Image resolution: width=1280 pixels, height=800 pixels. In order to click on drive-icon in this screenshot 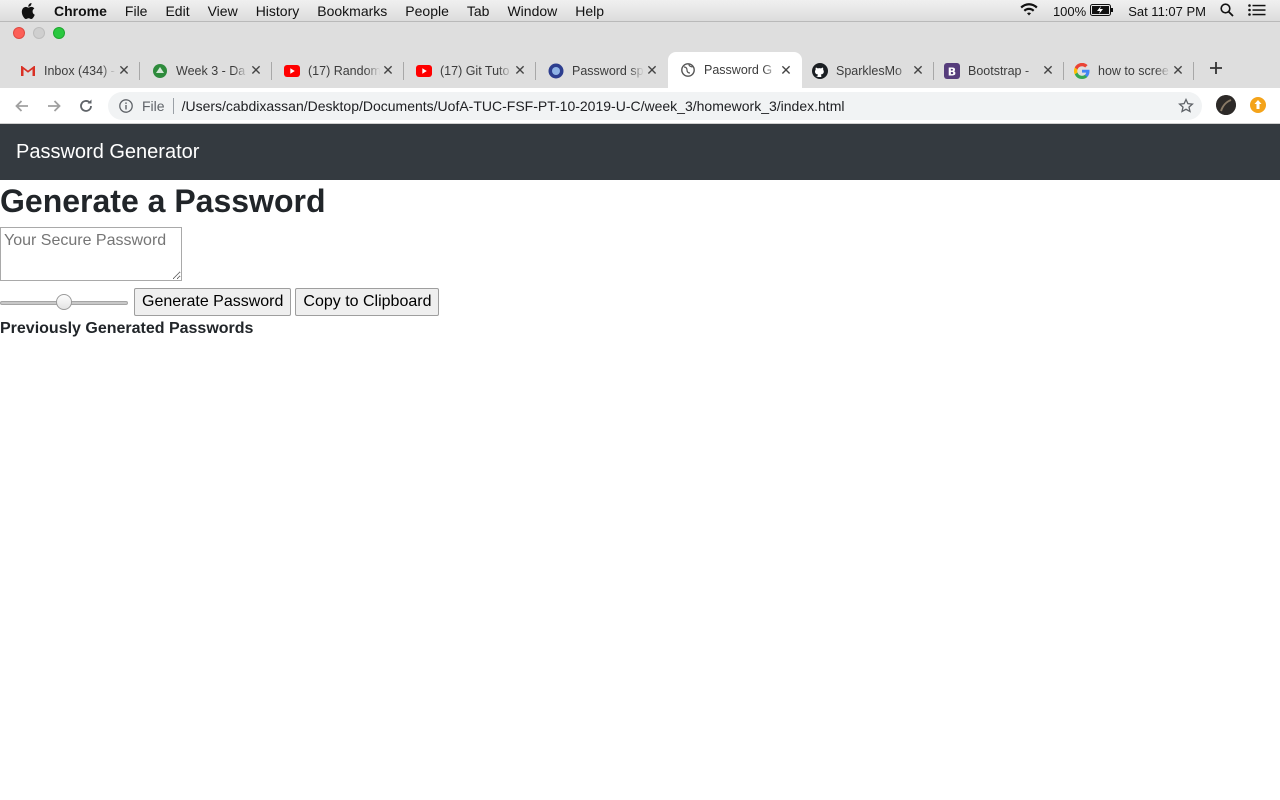, I will do `click(160, 71)`.